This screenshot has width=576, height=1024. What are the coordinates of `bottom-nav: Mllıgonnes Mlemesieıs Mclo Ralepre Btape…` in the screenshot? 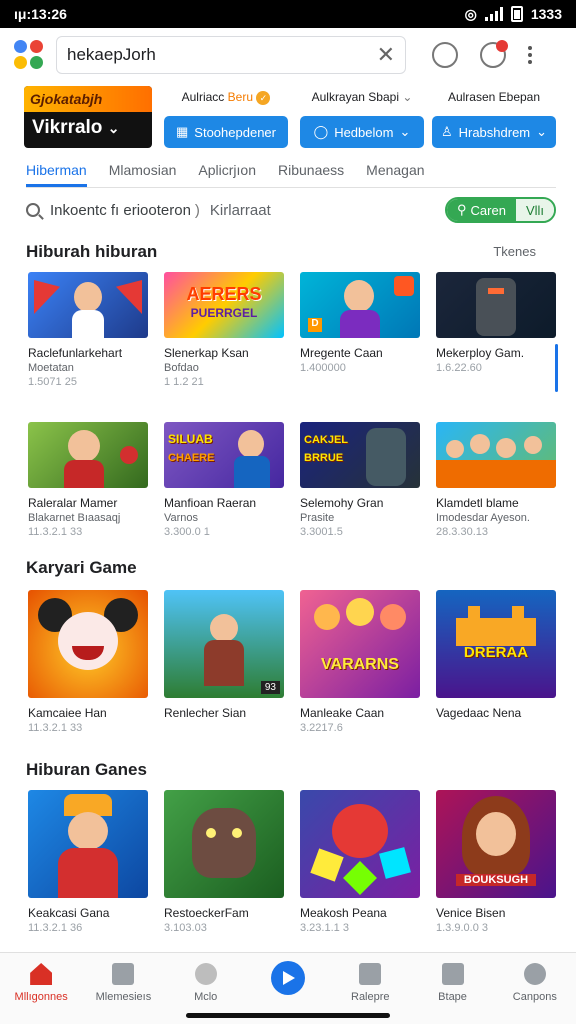 It's located at (288, 988).